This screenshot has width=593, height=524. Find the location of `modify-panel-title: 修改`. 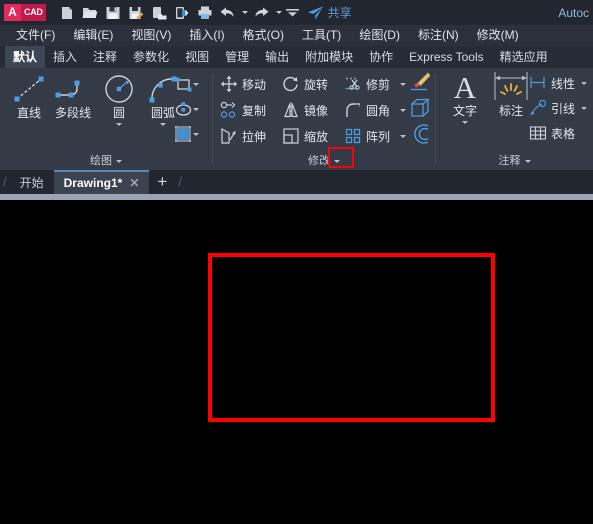

modify-panel-title: 修改 is located at coordinates (324, 160).